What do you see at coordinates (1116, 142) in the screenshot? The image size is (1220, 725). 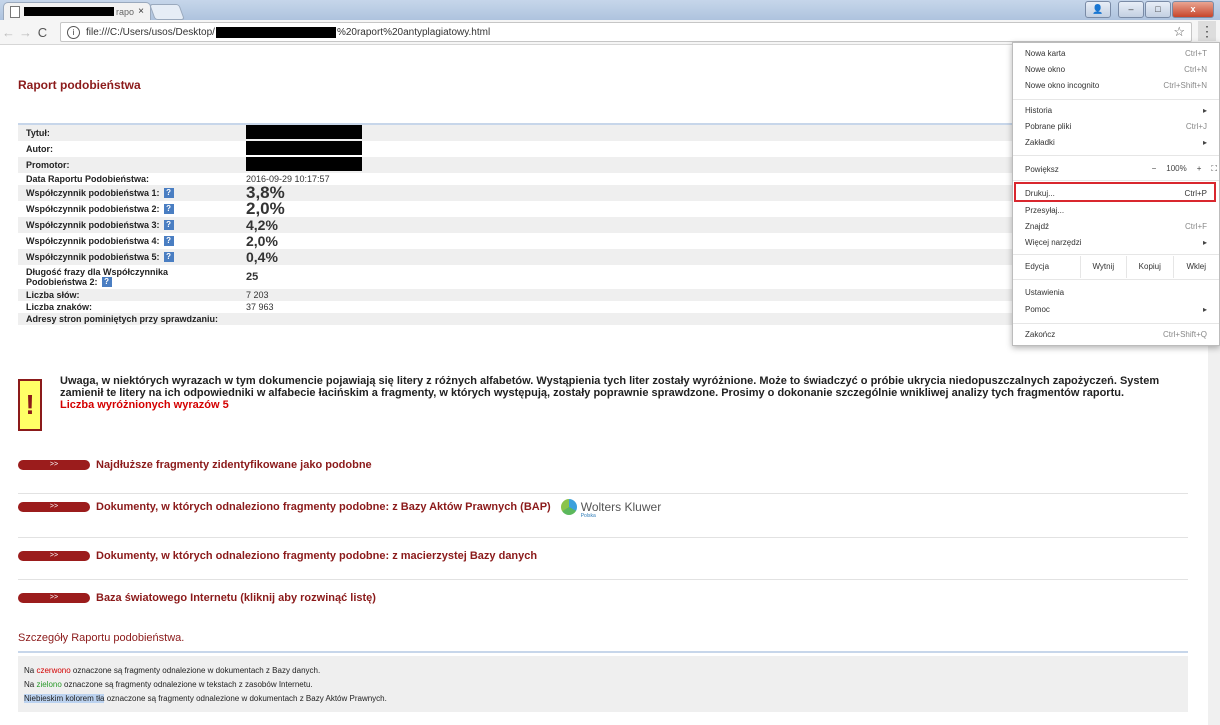 I see `menu-item-bookmarks: Zakładki ▸` at bounding box center [1116, 142].